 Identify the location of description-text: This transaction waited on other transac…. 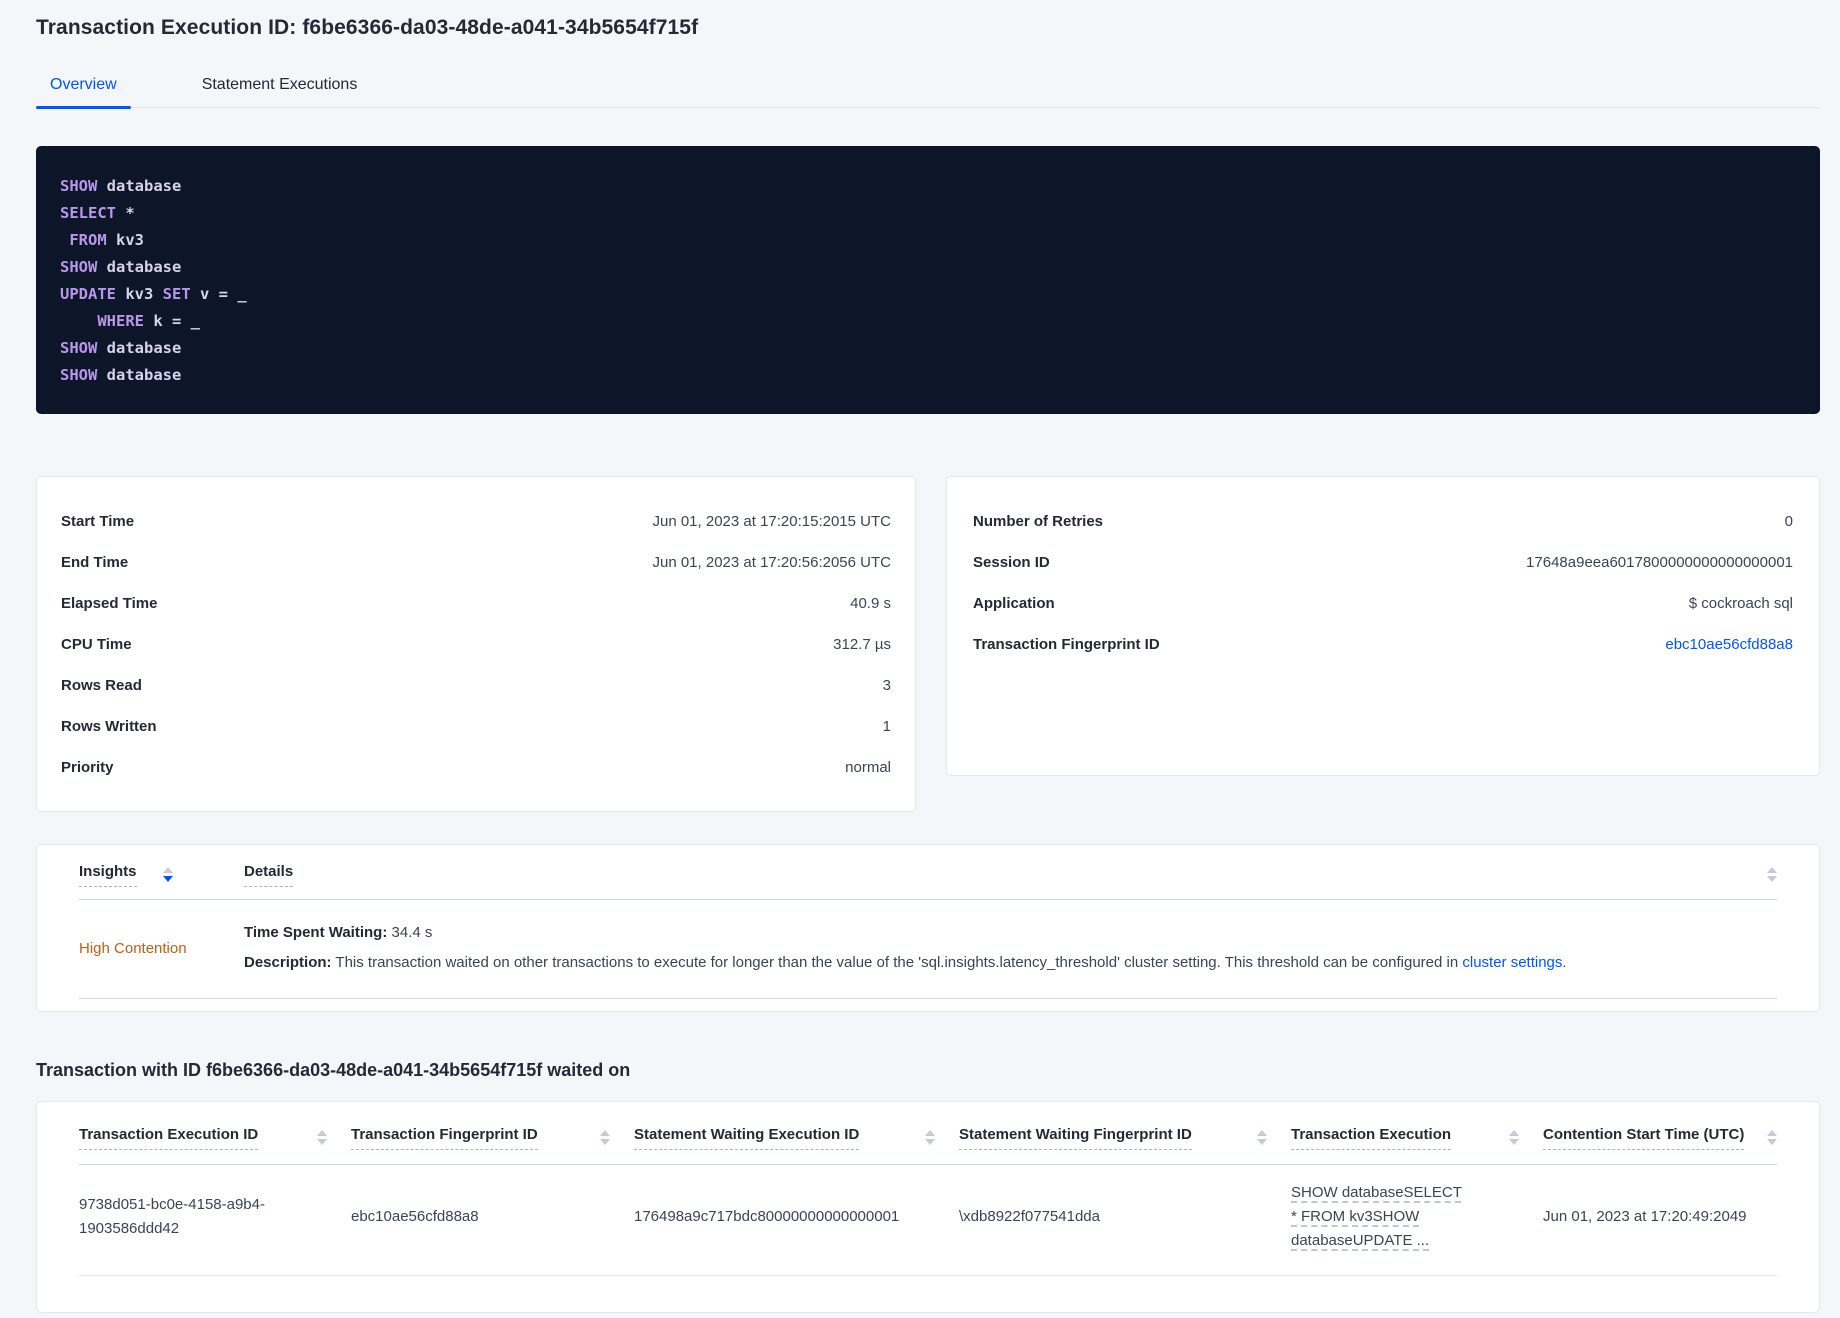
(897, 962).